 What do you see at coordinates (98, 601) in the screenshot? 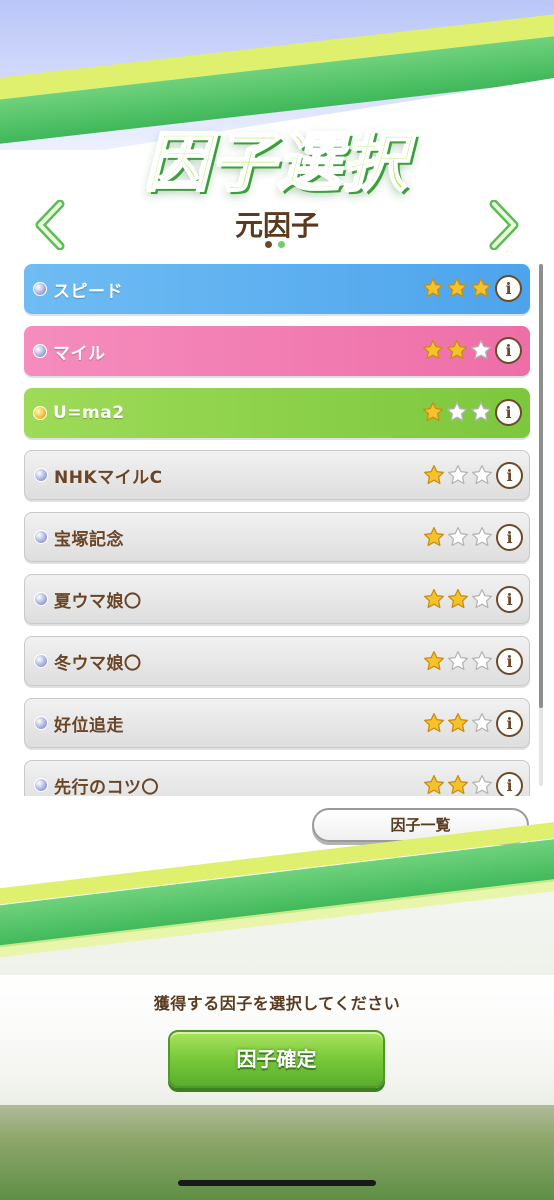
I see `factor-name: 夏ウマ娘〇` at bounding box center [98, 601].